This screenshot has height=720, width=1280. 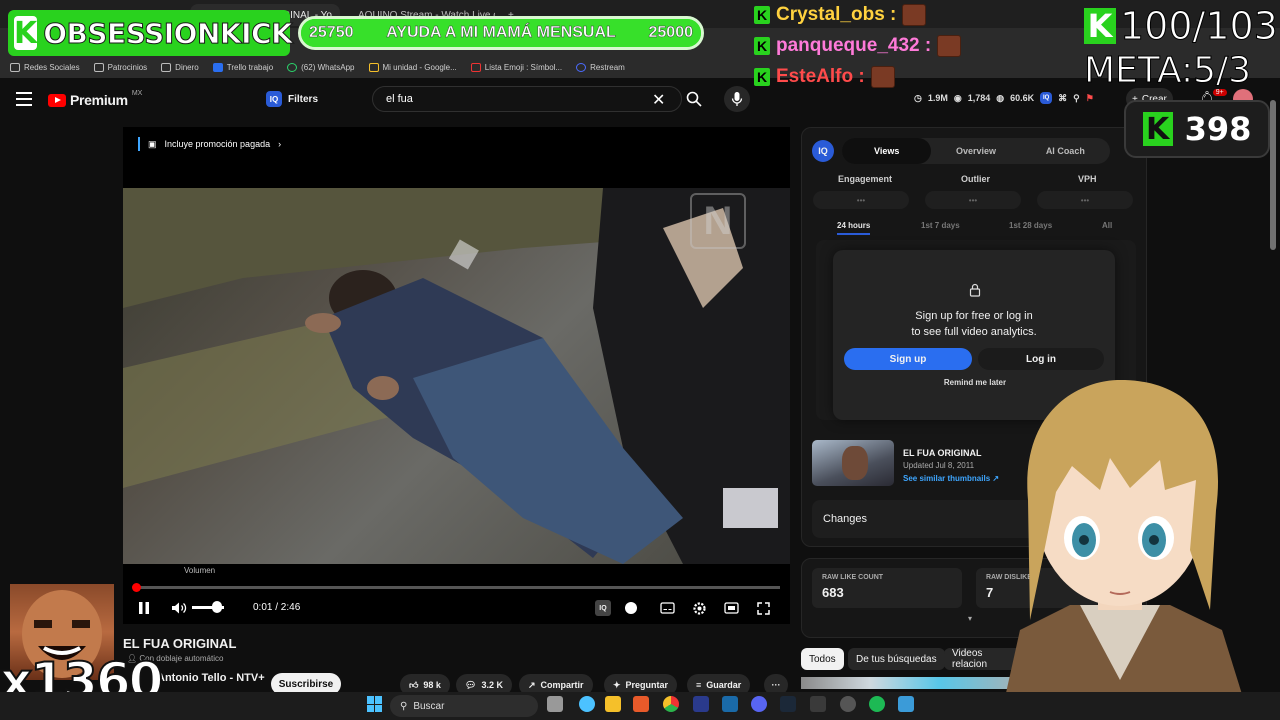 I want to click on subtitles-button, so click(x=667, y=608).